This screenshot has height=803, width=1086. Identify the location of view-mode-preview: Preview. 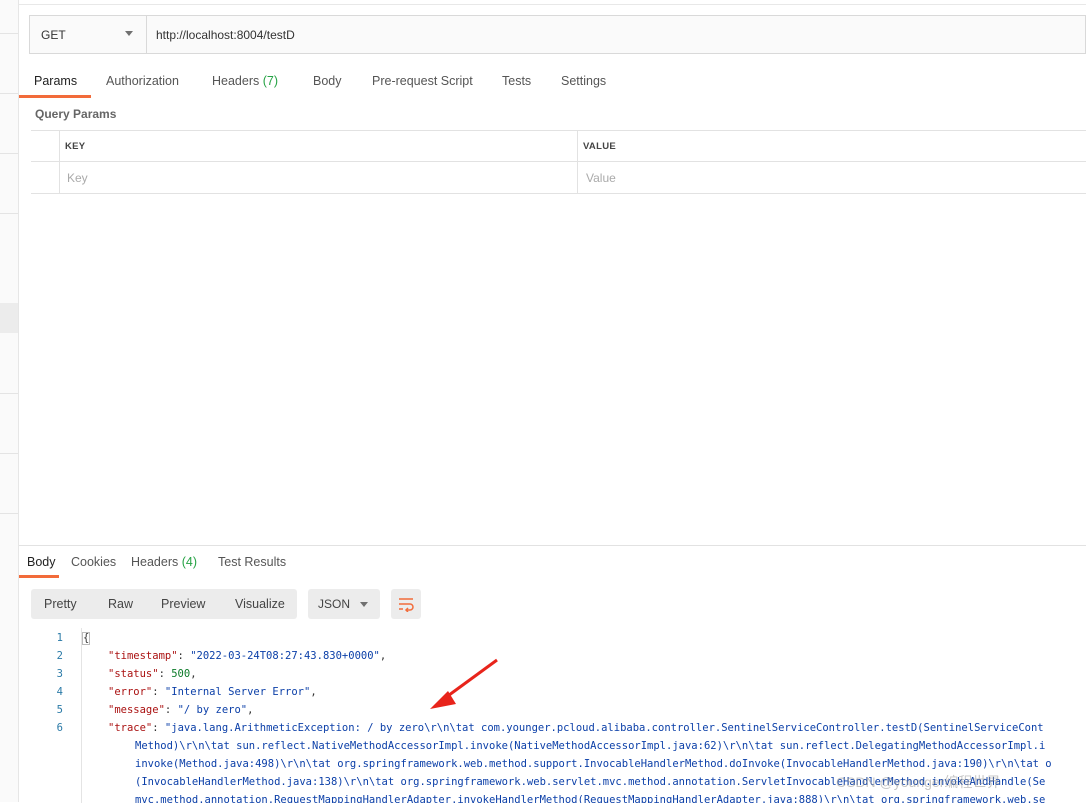
(183, 604).